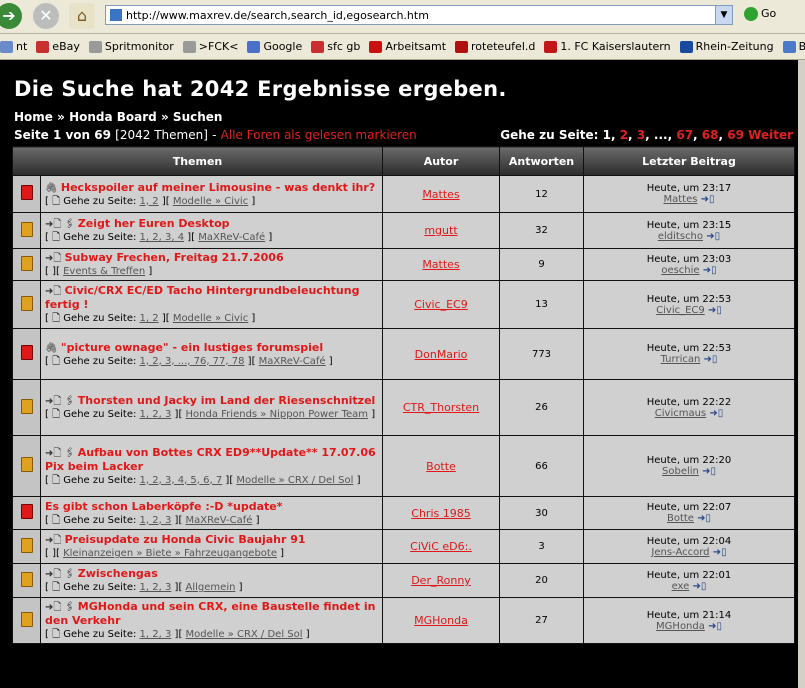 The image size is (805, 688). What do you see at coordinates (113, 117) in the screenshot?
I see `breadcrumb-board: Honda Board` at bounding box center [113, 117].